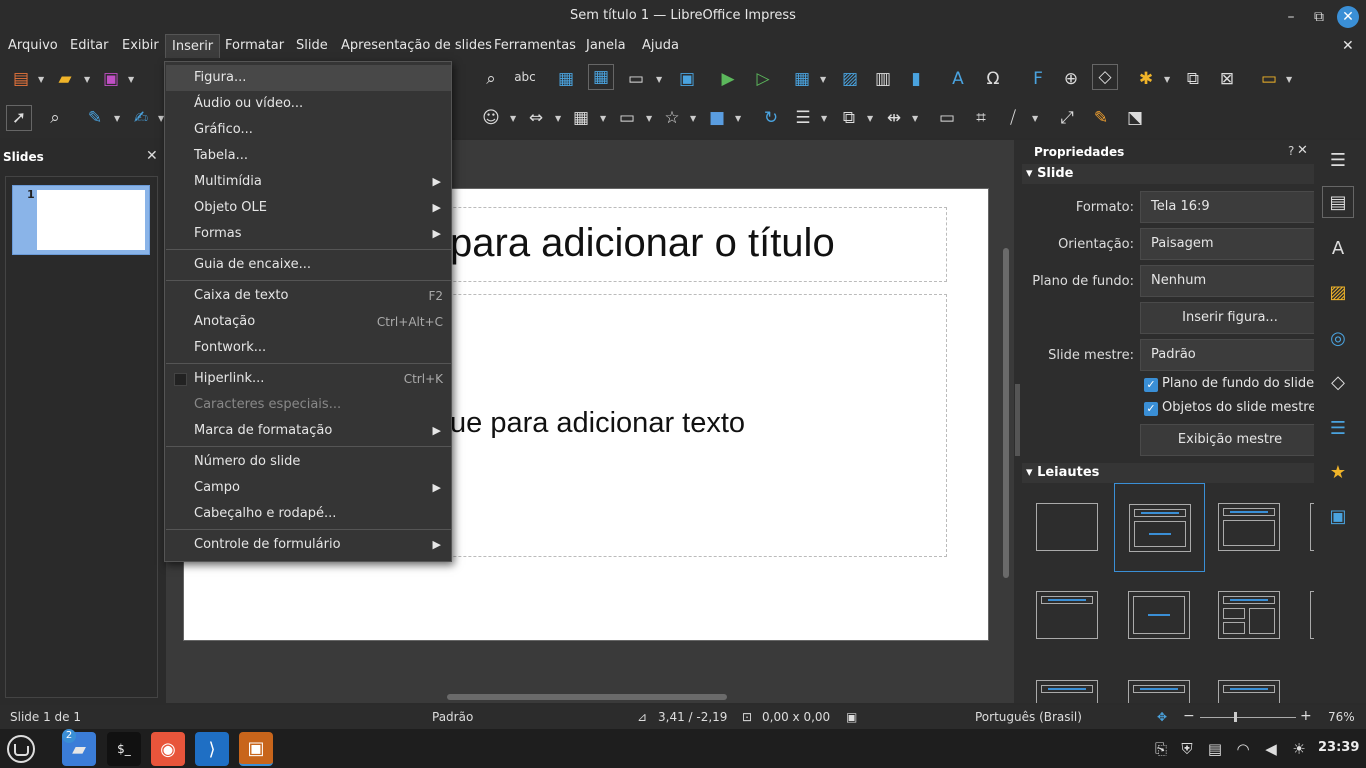 This screenshot has height=768, width=1366. I want to click on media-icon: ▥, so click(883, 79).